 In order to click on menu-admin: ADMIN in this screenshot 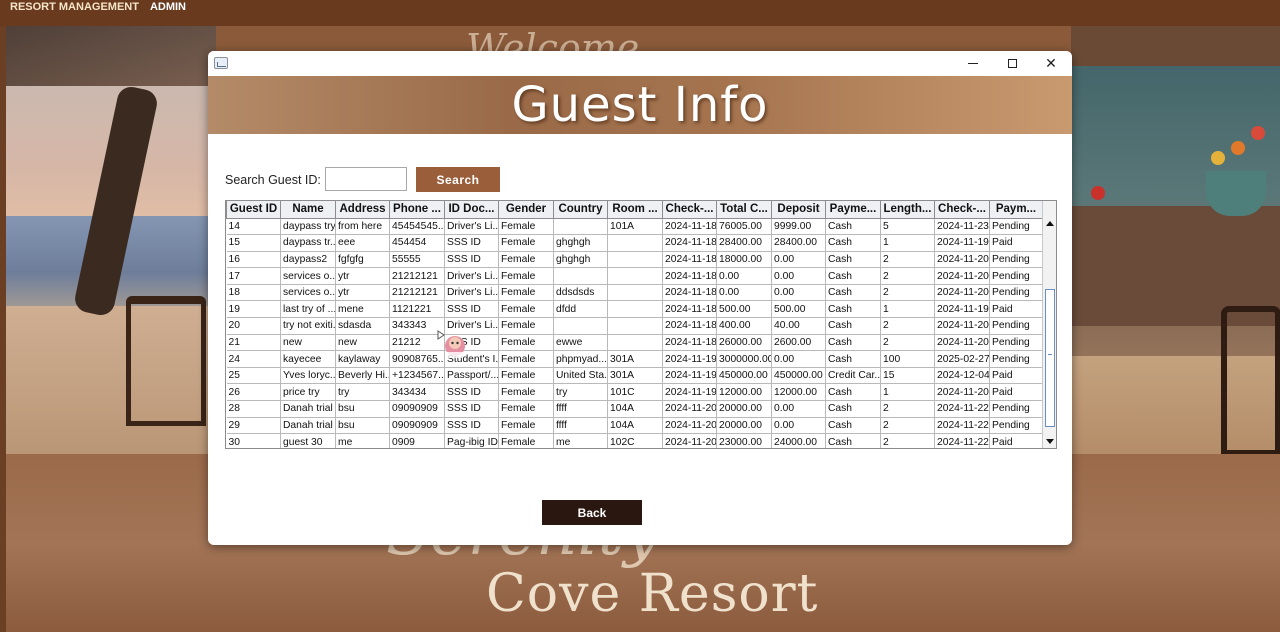, I will do `click(168, 7)`.